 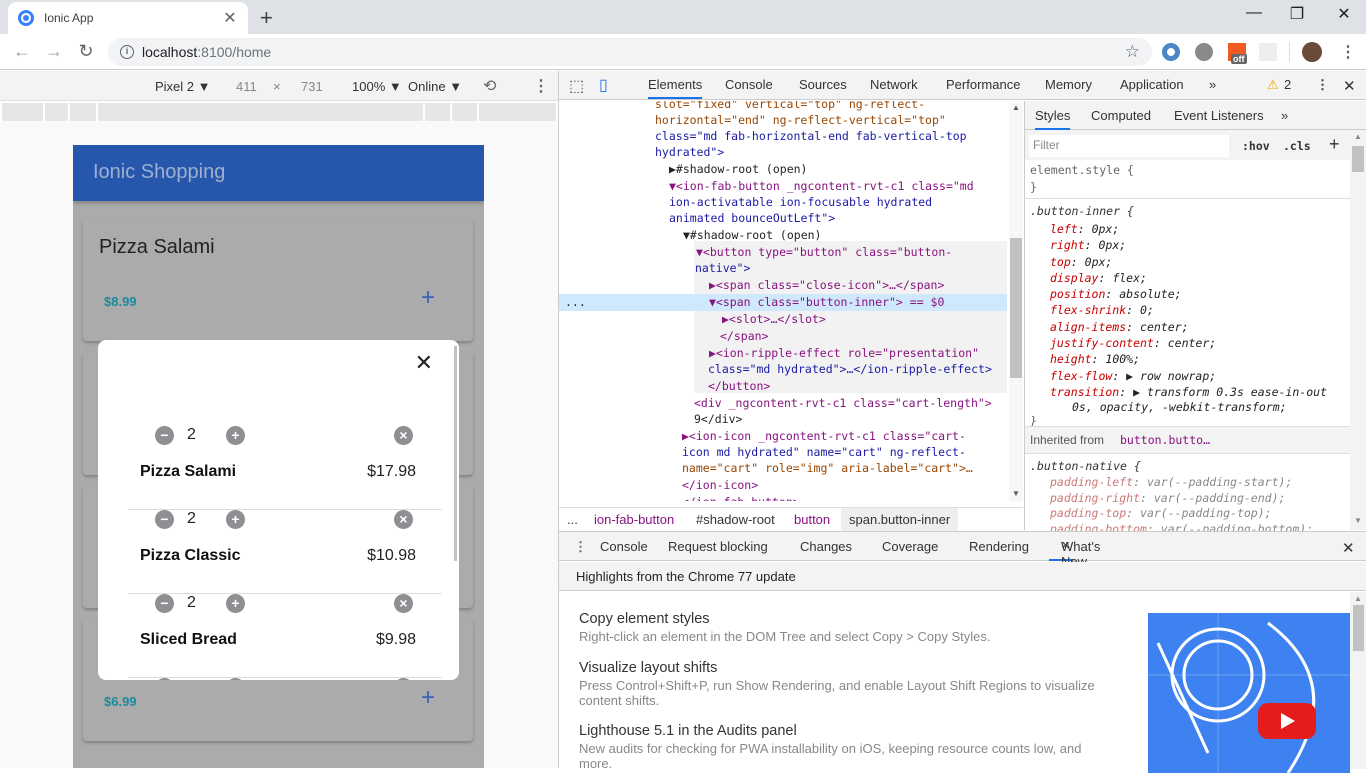 I want to click on rotate-icon: ⟲, so click(x=489, y=86).